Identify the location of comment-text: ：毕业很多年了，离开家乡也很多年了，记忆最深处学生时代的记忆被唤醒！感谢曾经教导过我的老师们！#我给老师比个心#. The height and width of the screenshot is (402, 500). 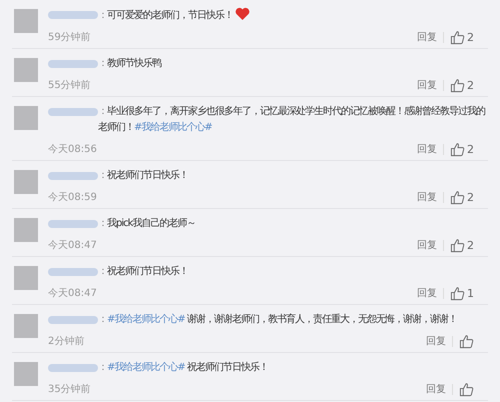
(292, 119).